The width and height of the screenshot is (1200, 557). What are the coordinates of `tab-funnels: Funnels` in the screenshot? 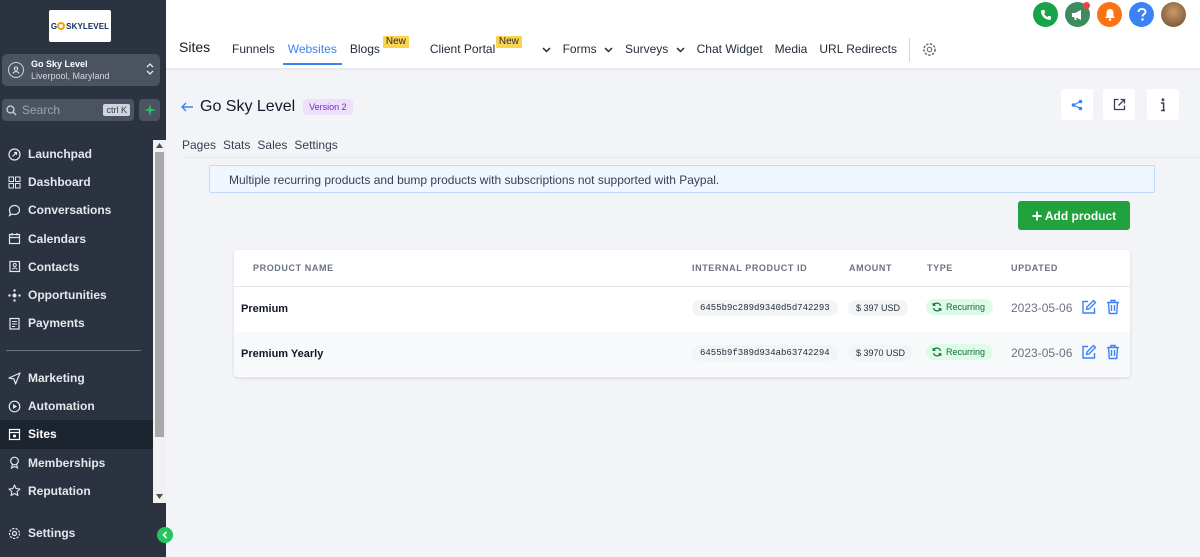 It's located at (253, 49).